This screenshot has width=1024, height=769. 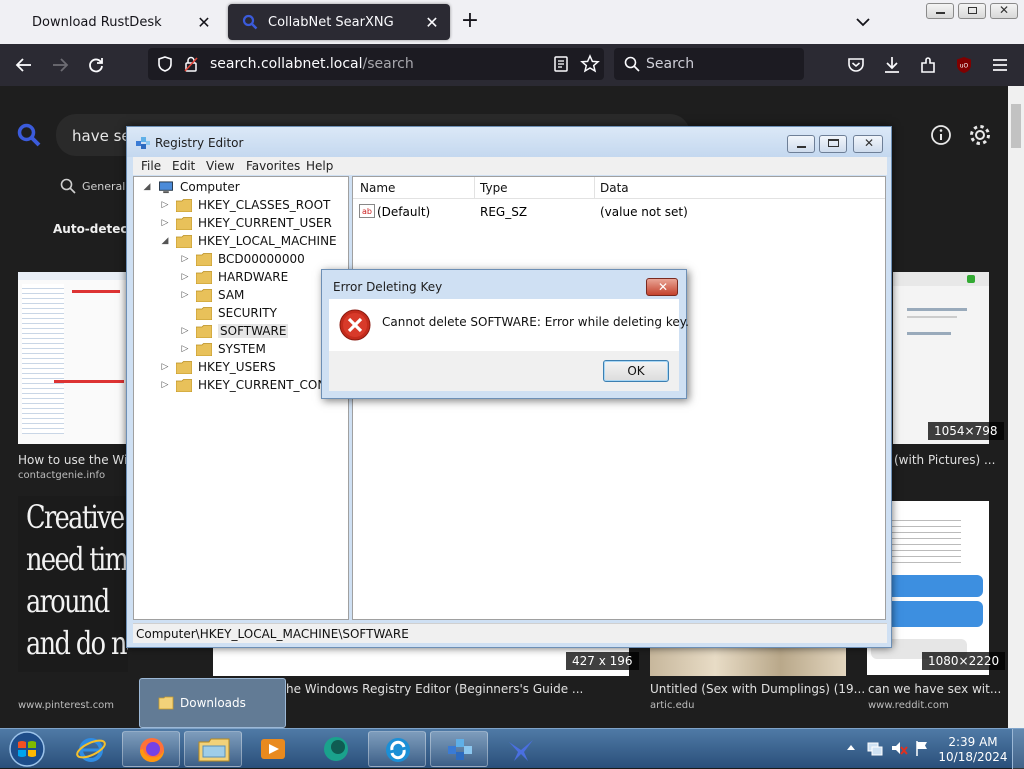 I want to click on result-caption: How to use the Wi, so click(x=72, y=460).